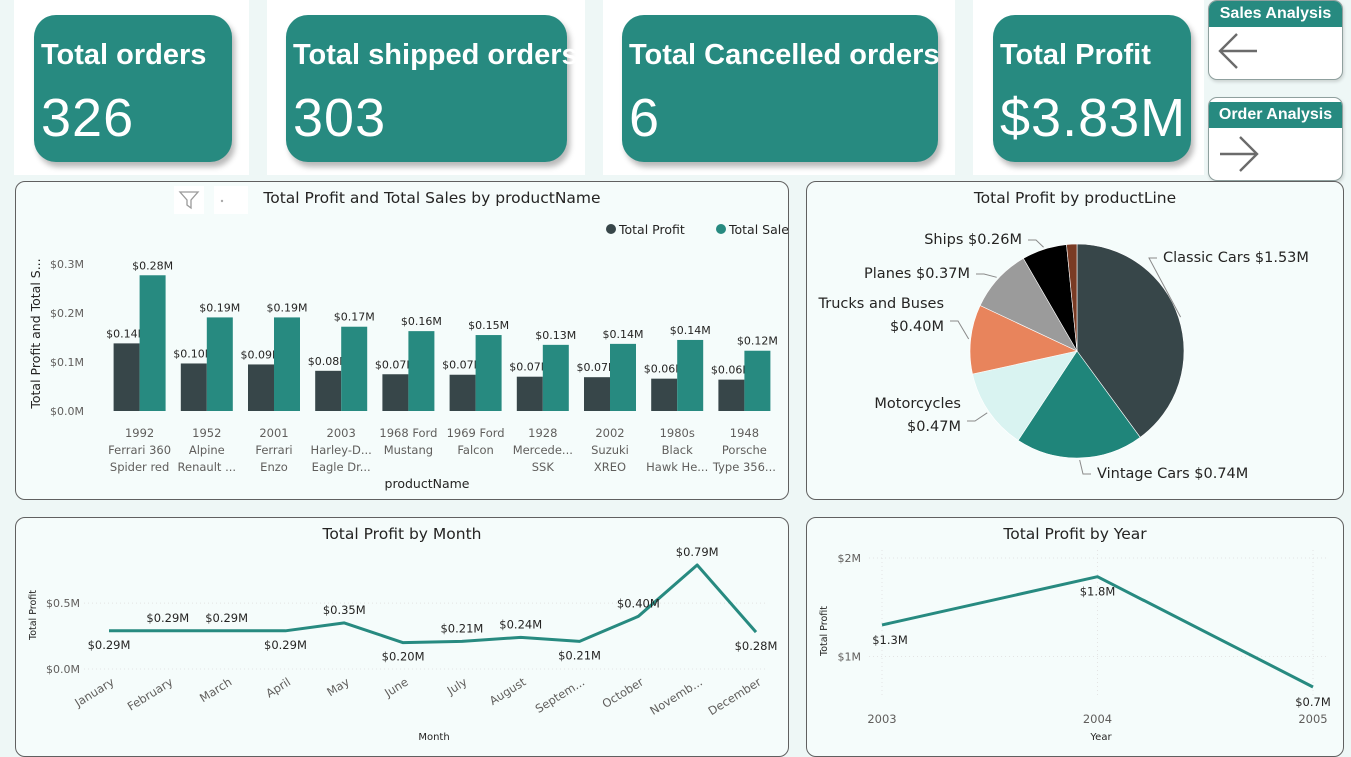  What do you see at coordinates (781, 88) in the screenshot?
I see `kpi-total-cancelled-orders: Total Cancelled orders 6` at bounding box center [781, 88].